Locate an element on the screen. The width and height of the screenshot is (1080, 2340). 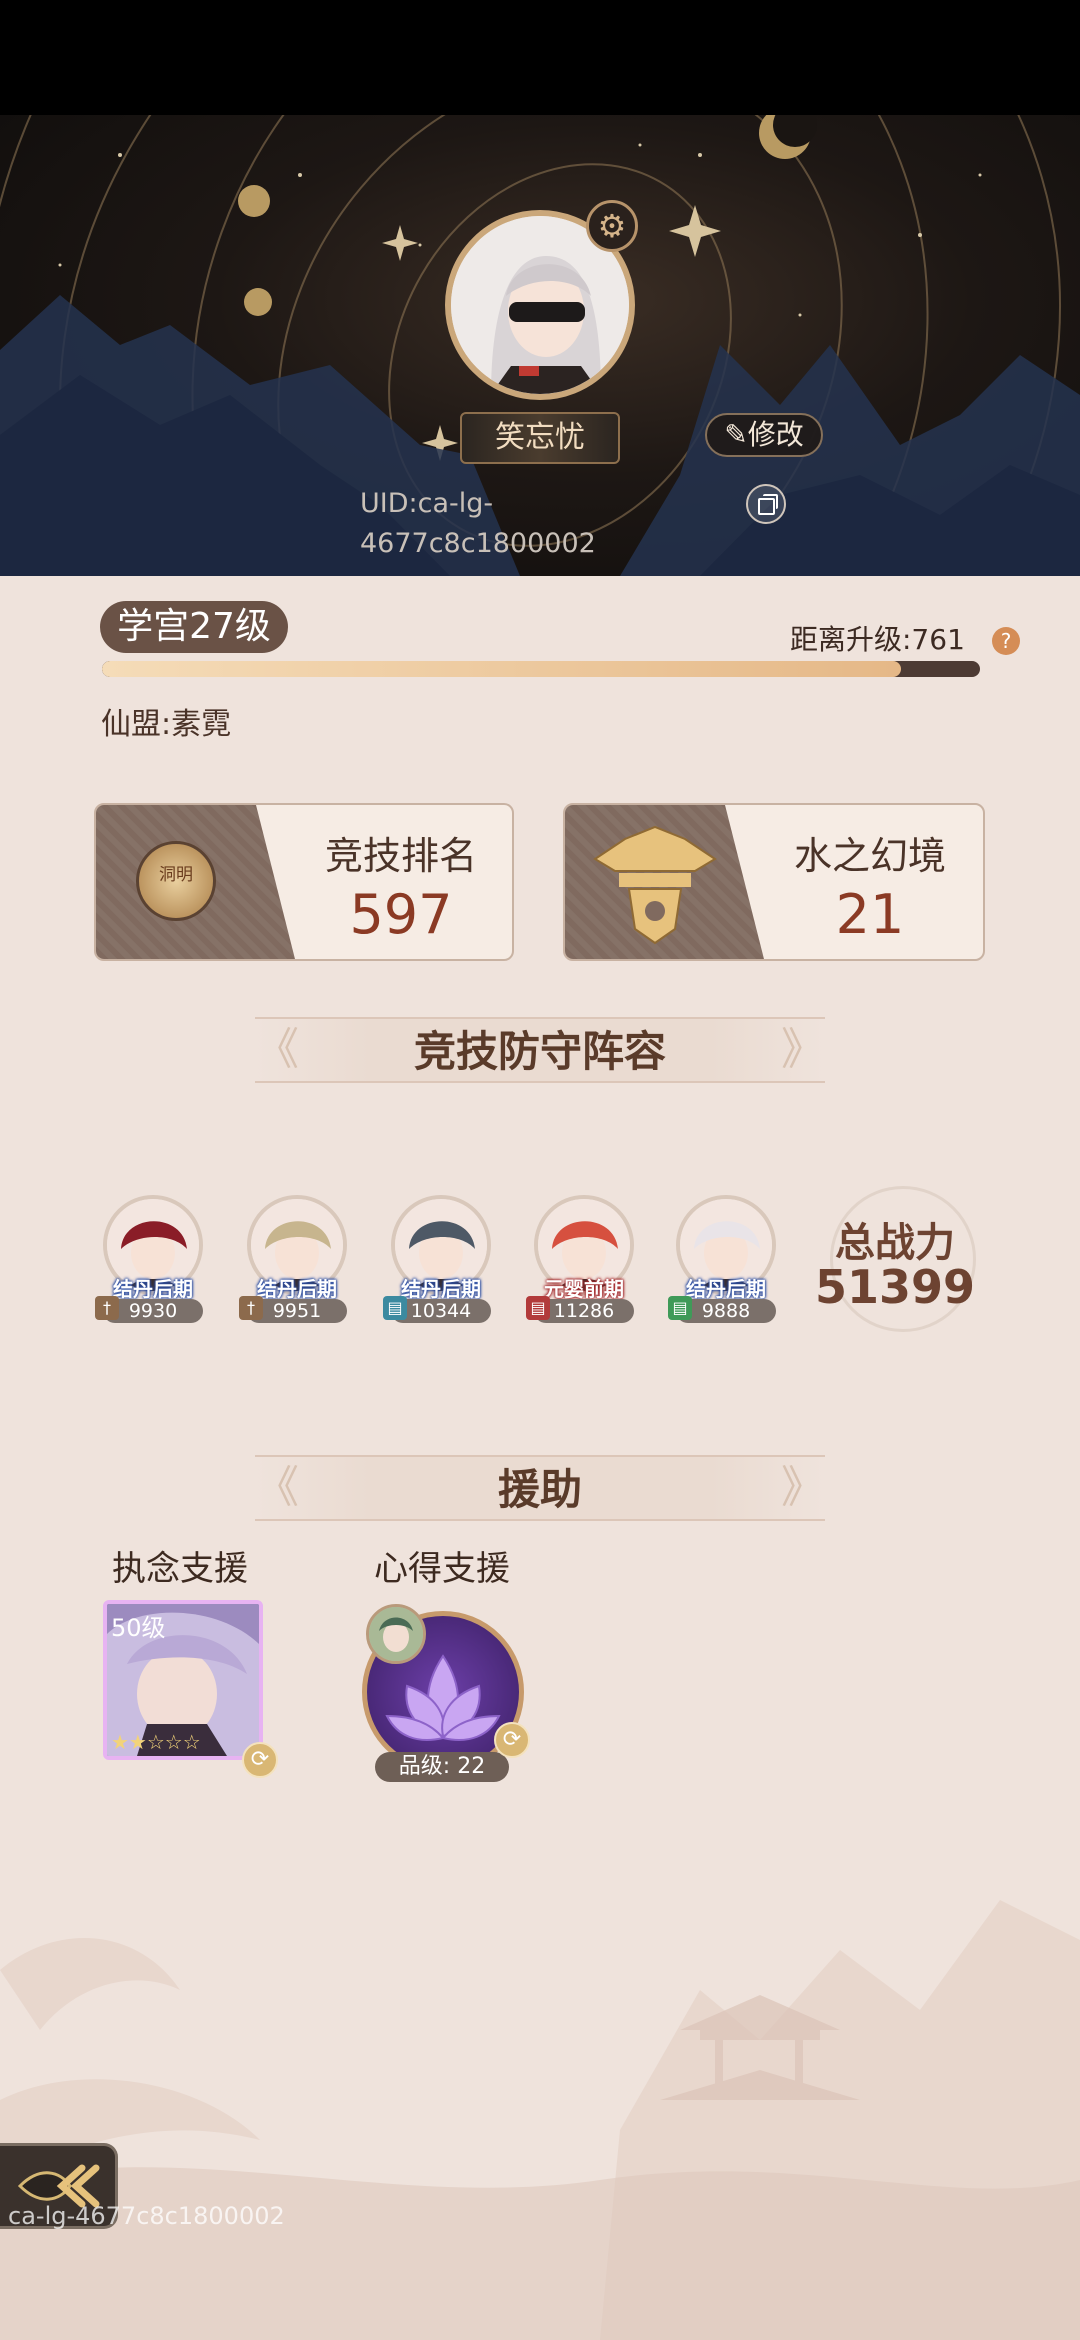
defense-lineup-title: 竞技防守阵容 is located at coordinates (539, 1051).